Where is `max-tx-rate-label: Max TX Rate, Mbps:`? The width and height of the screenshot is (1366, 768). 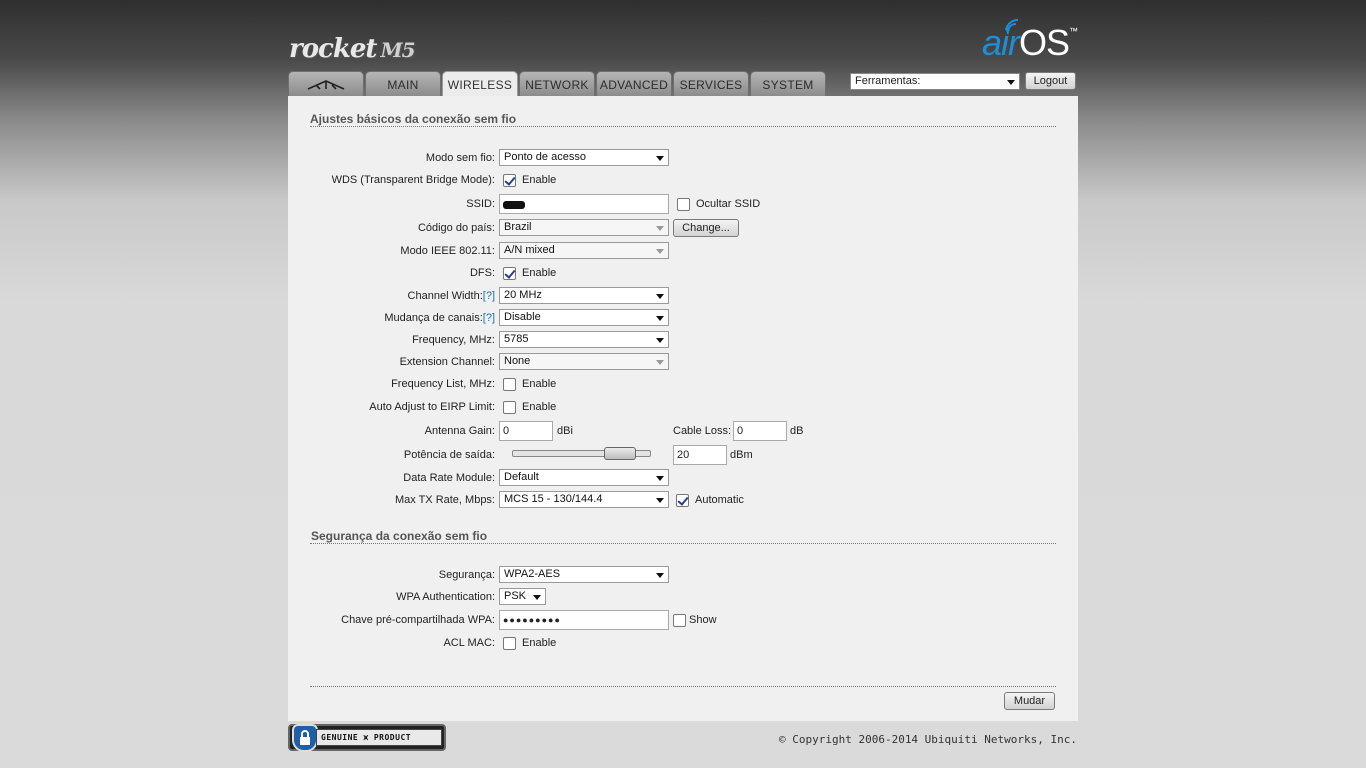
max-tx-rate-label: Max TX Rate, Mbps: is located at coordinates (444, 500).